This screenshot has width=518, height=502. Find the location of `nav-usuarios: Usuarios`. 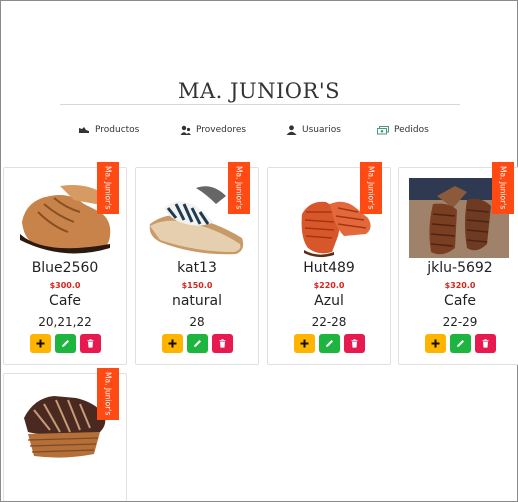

nav-usuarios: Usuarios is located at coordinates (313, 130).